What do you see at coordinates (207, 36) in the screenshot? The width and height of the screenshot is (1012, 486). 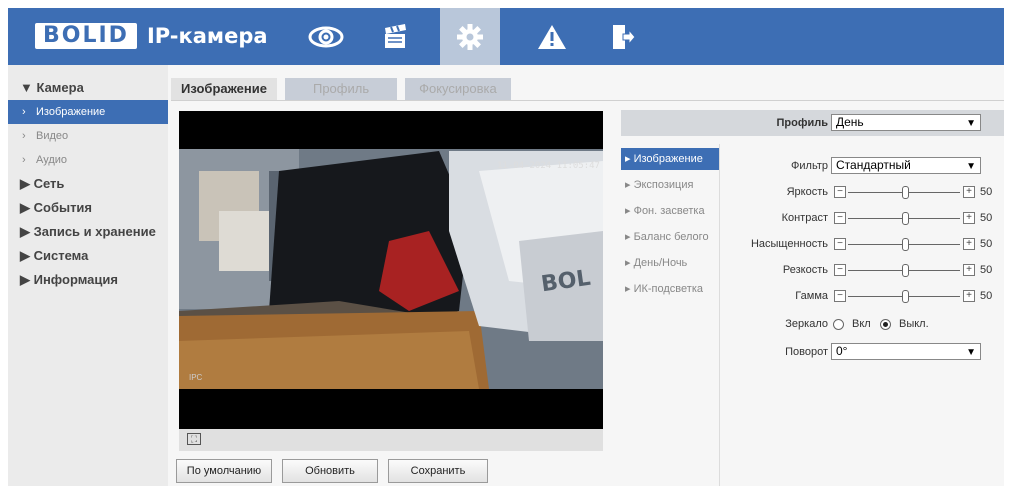 I see `logo-title: IP-камера` at bounding box center [207, 36].